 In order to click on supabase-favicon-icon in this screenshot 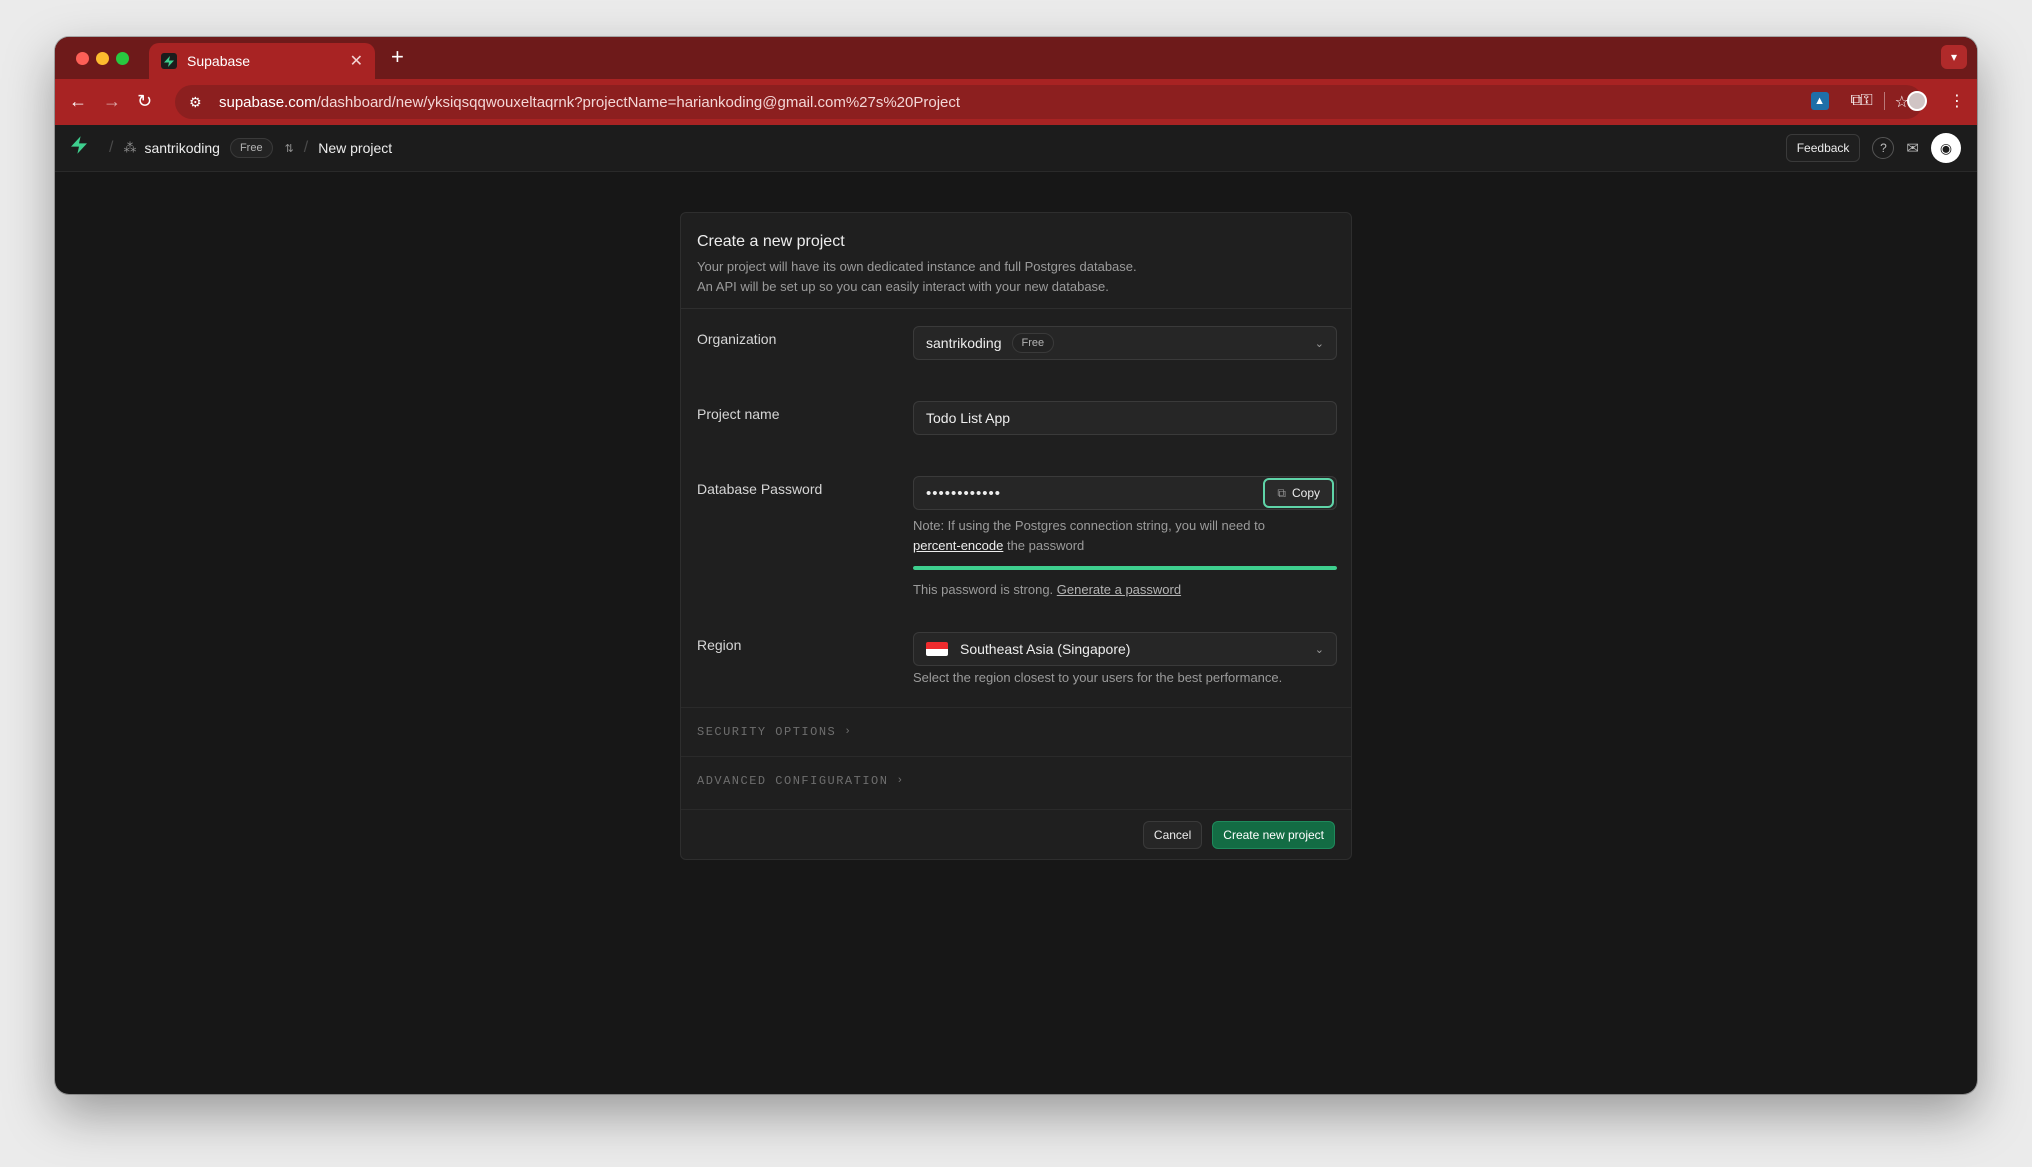, I will do `click(169, 61)`.